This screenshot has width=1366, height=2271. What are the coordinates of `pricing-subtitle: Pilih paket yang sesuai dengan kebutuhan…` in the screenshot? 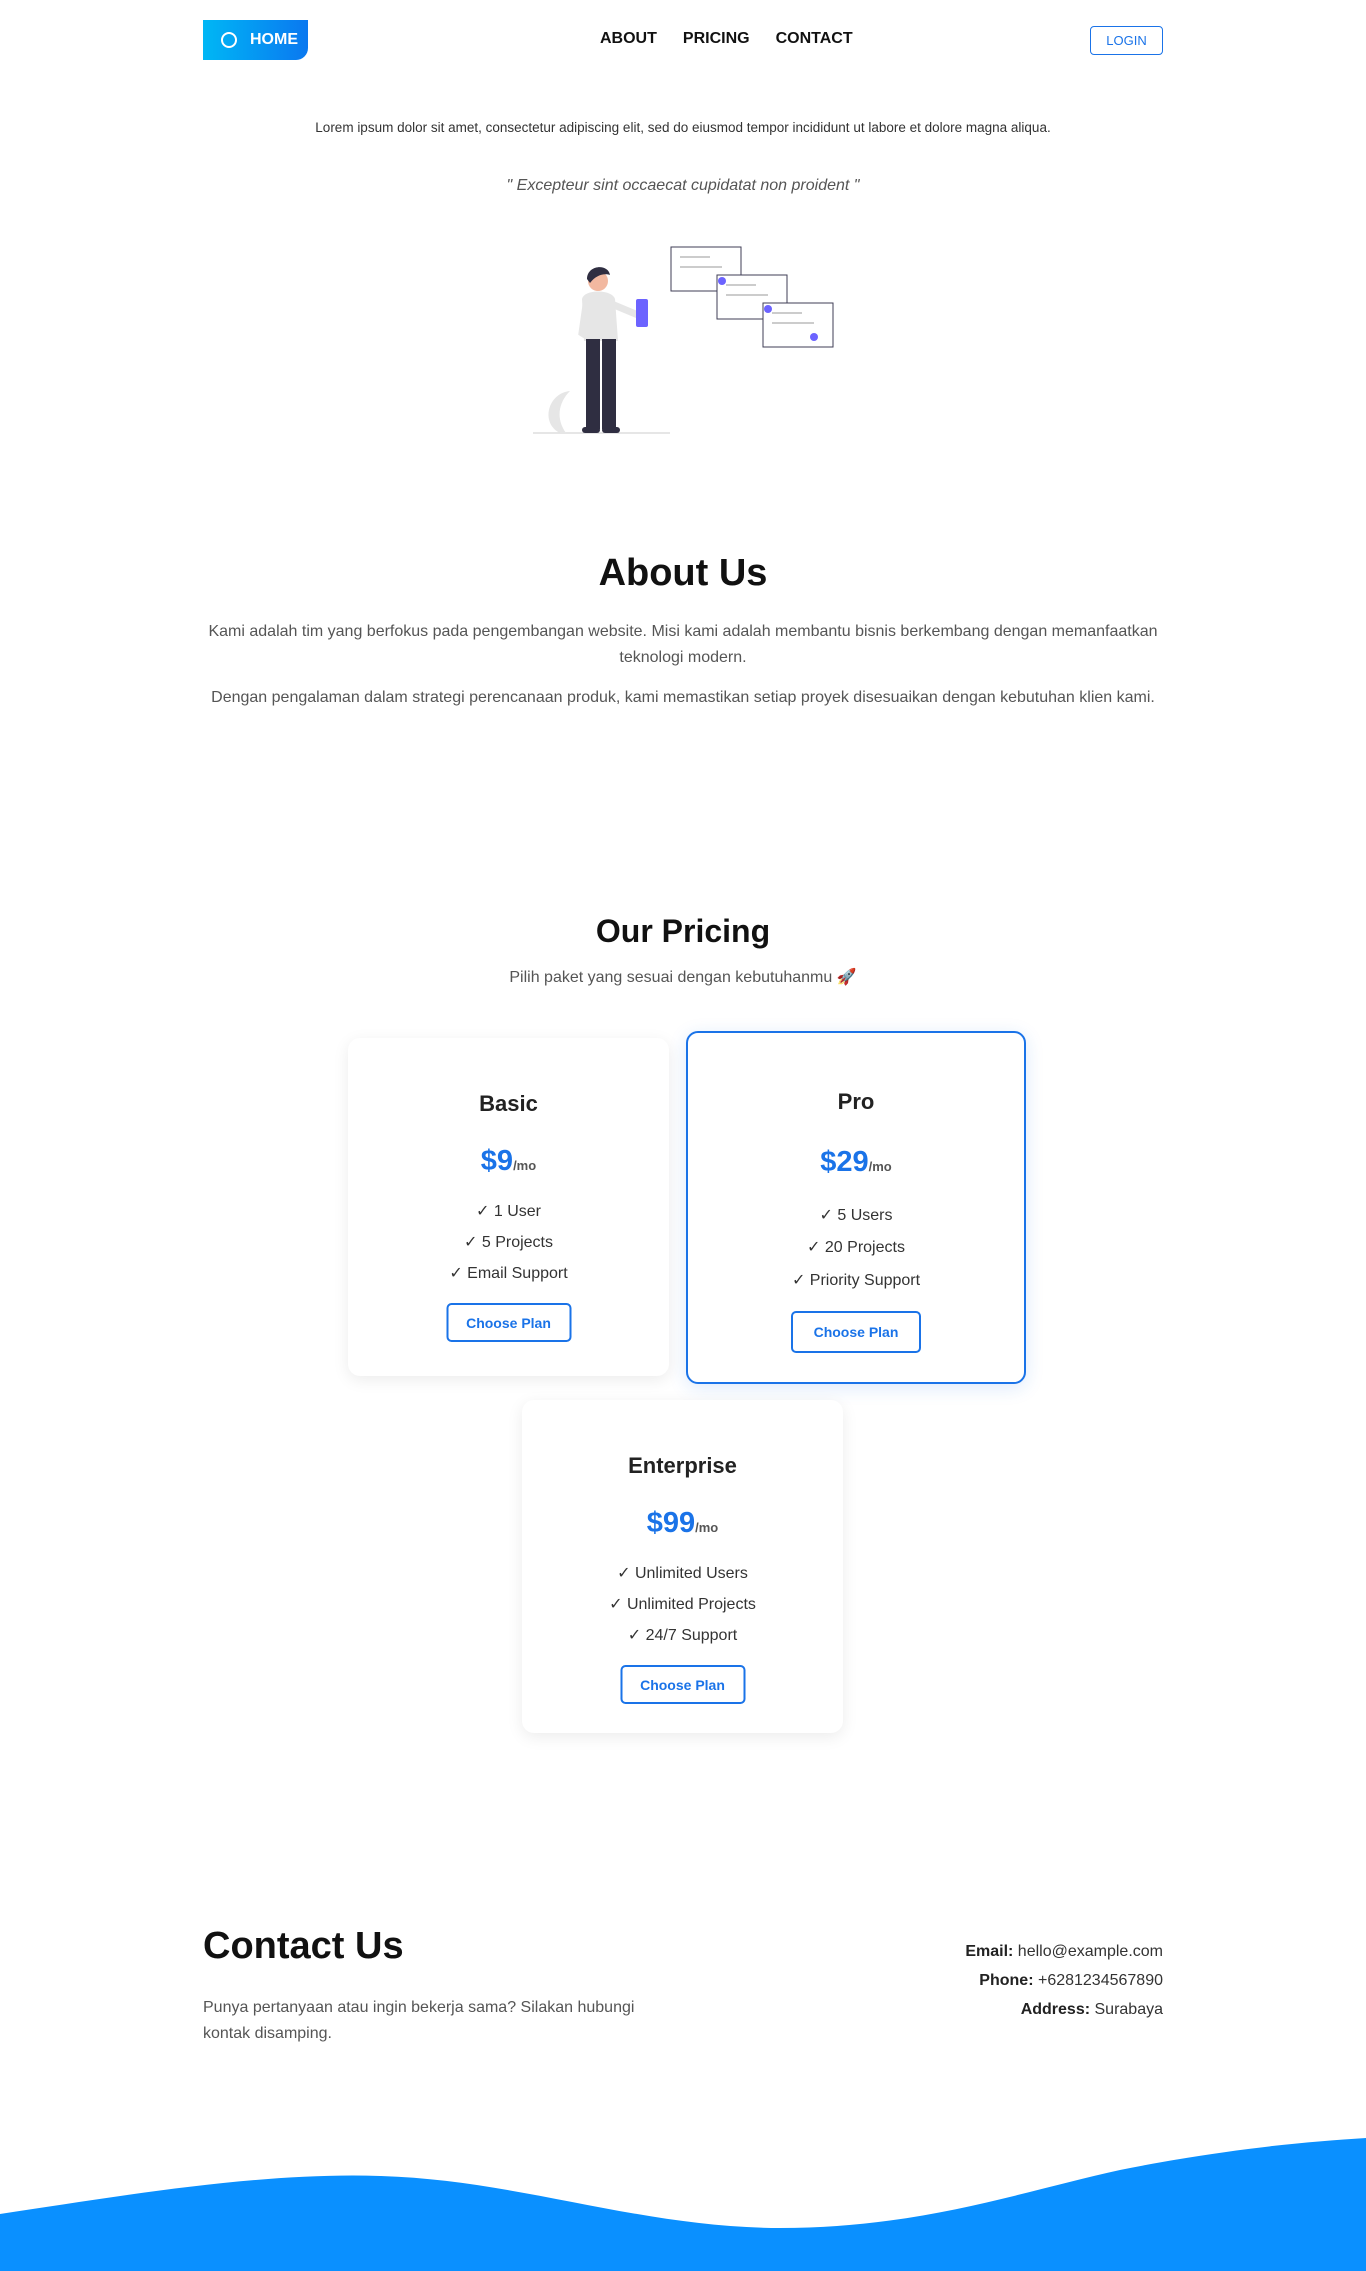 It's located at (683, 977).